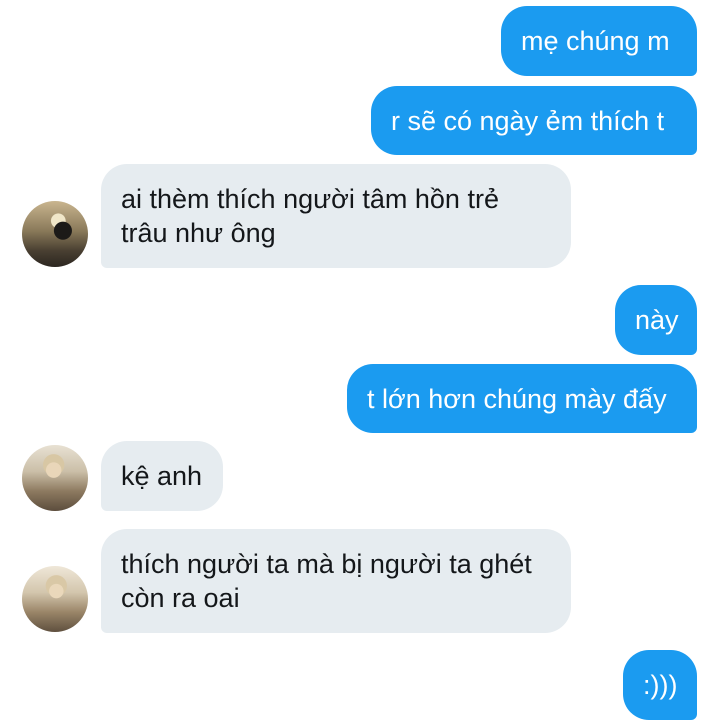 Image resolution: width=719 pixels, height=728 pixels. I want to click on message-bubble-incoming: kệ anh, so click(162, 476).